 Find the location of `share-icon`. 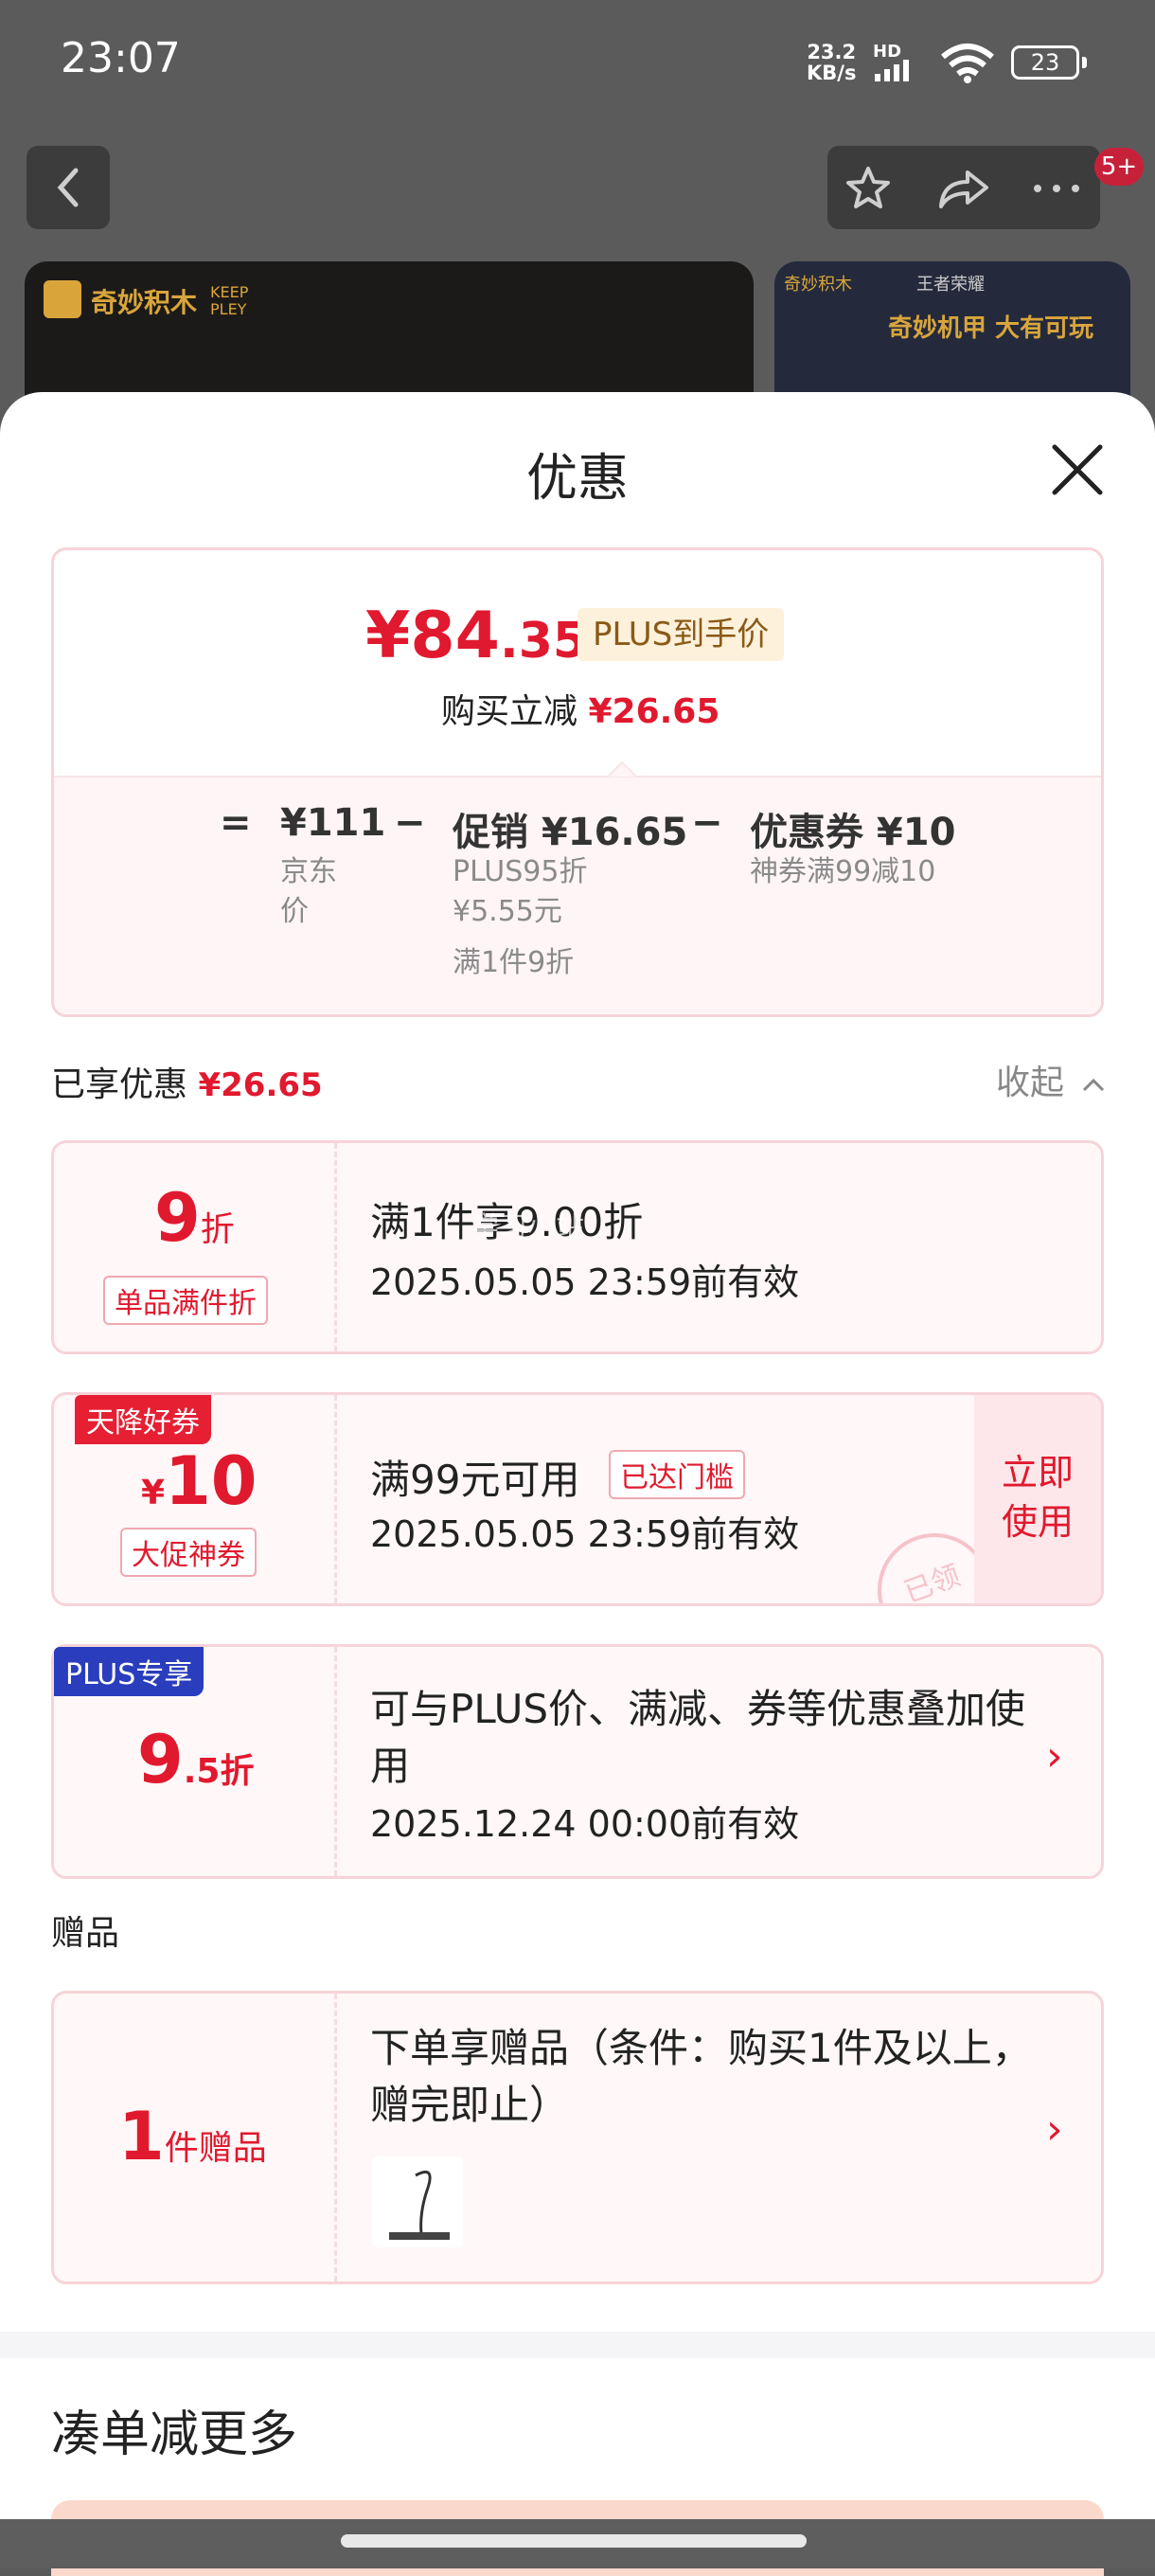

share-icon is located at coordinates (963, 188).